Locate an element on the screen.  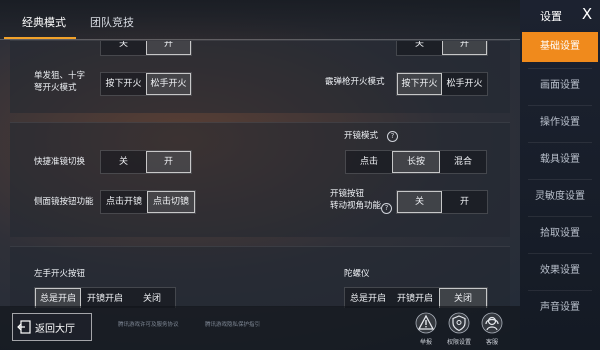
sidebar-item-sensitivity: 灵敏度设置 is located at coordinates (560, 197).